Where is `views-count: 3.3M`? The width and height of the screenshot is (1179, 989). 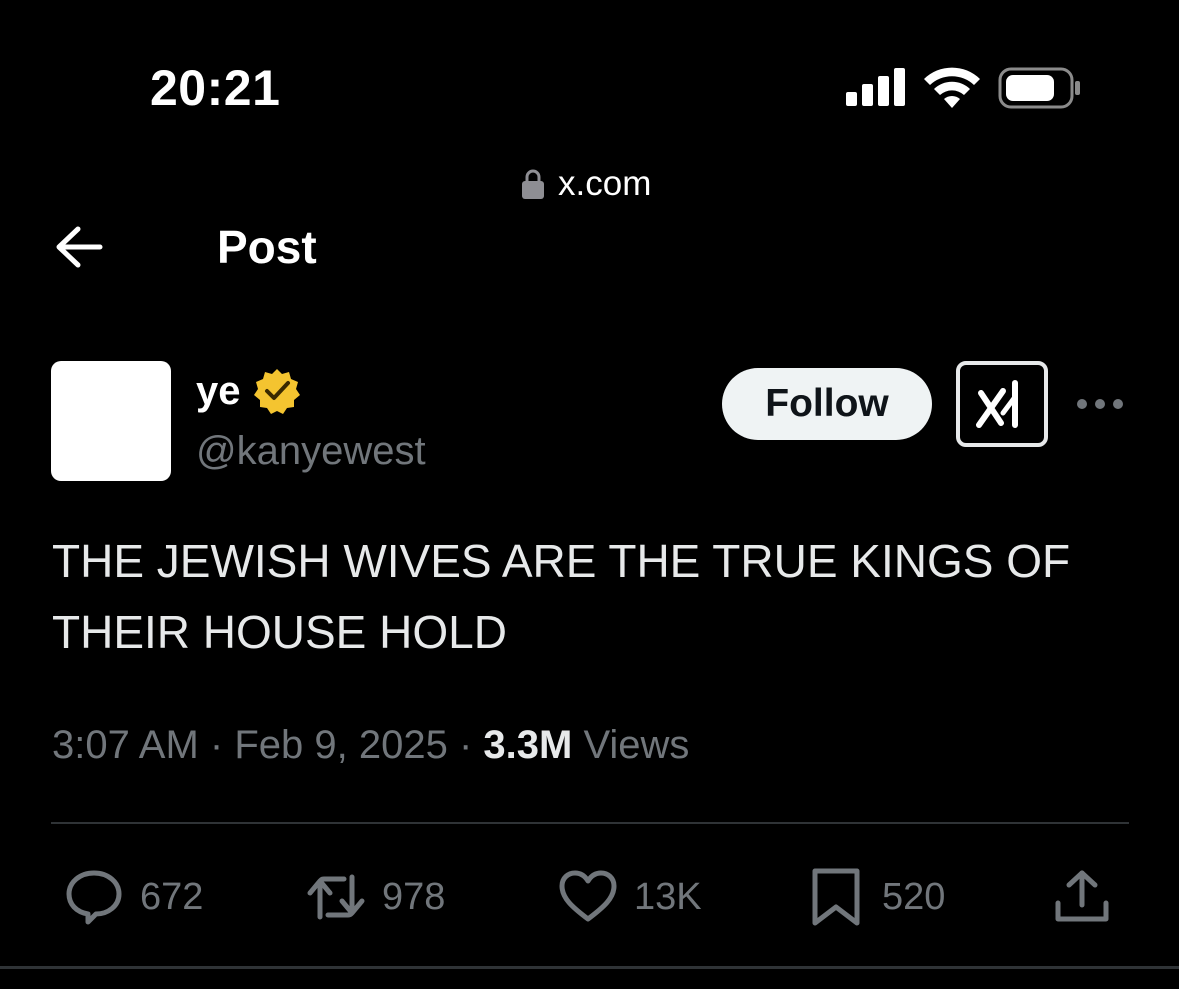 views-count: 3.3M is located at coordinates (528, 745).